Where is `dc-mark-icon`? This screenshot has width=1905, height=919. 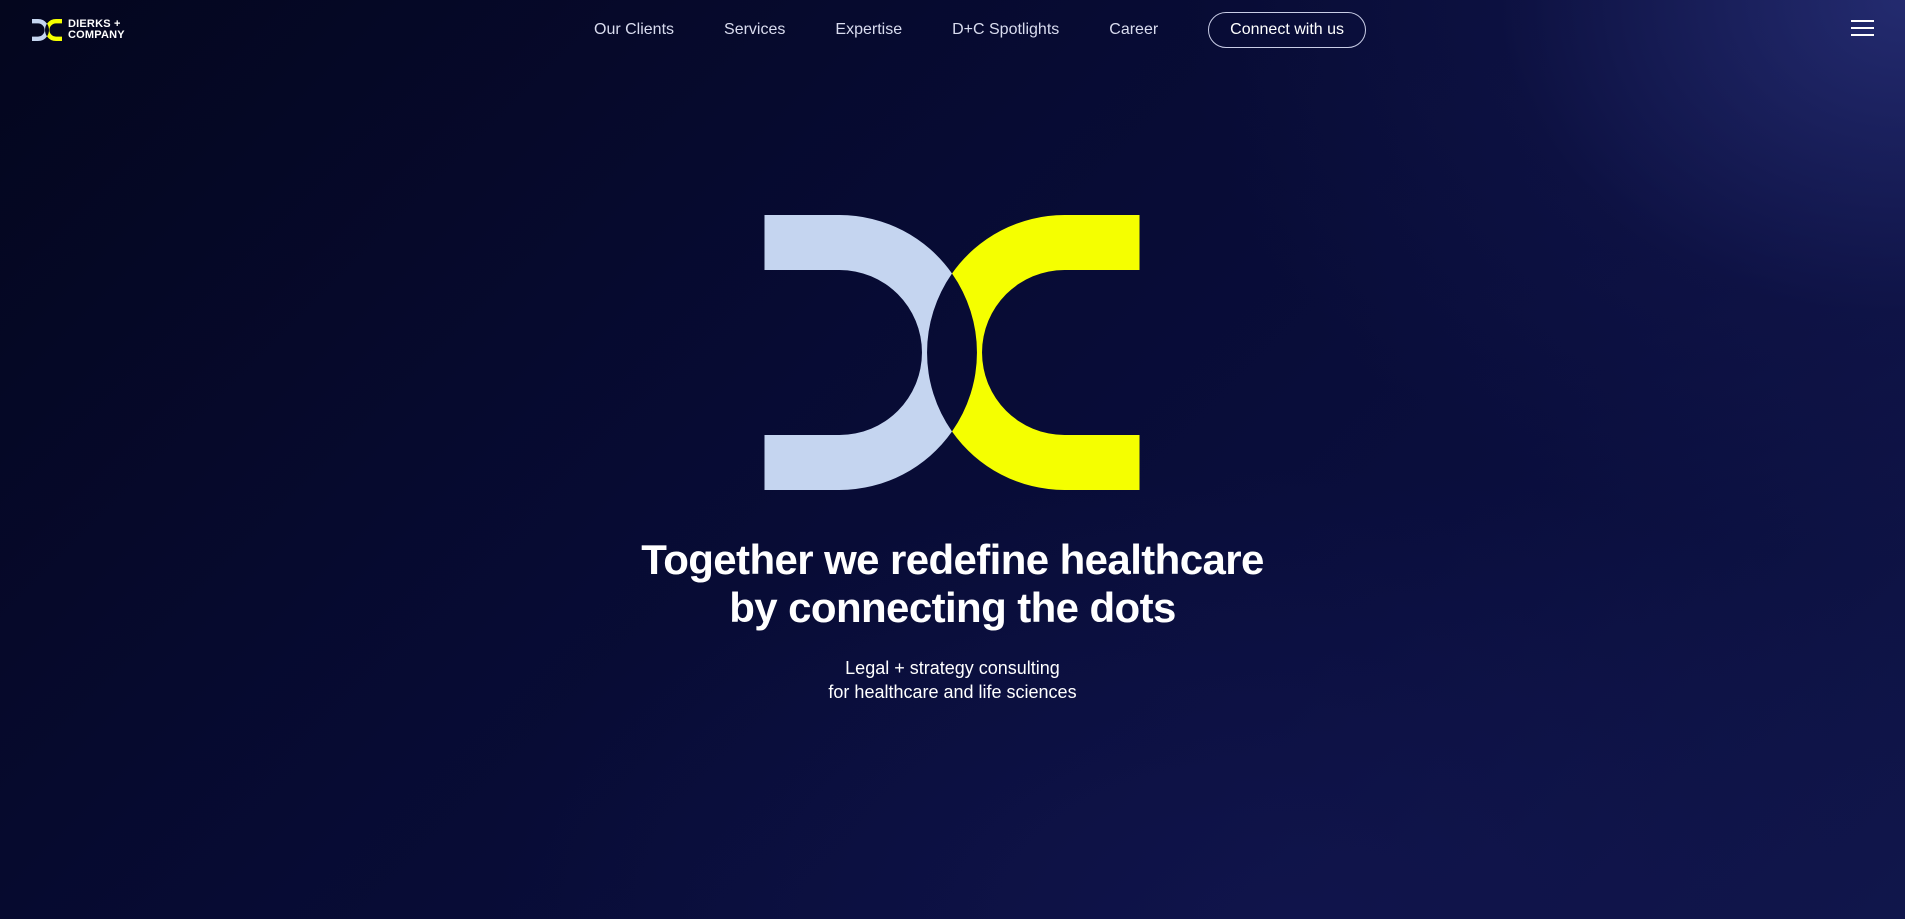 dc-mark-icon is located at coordinates (952, 352).